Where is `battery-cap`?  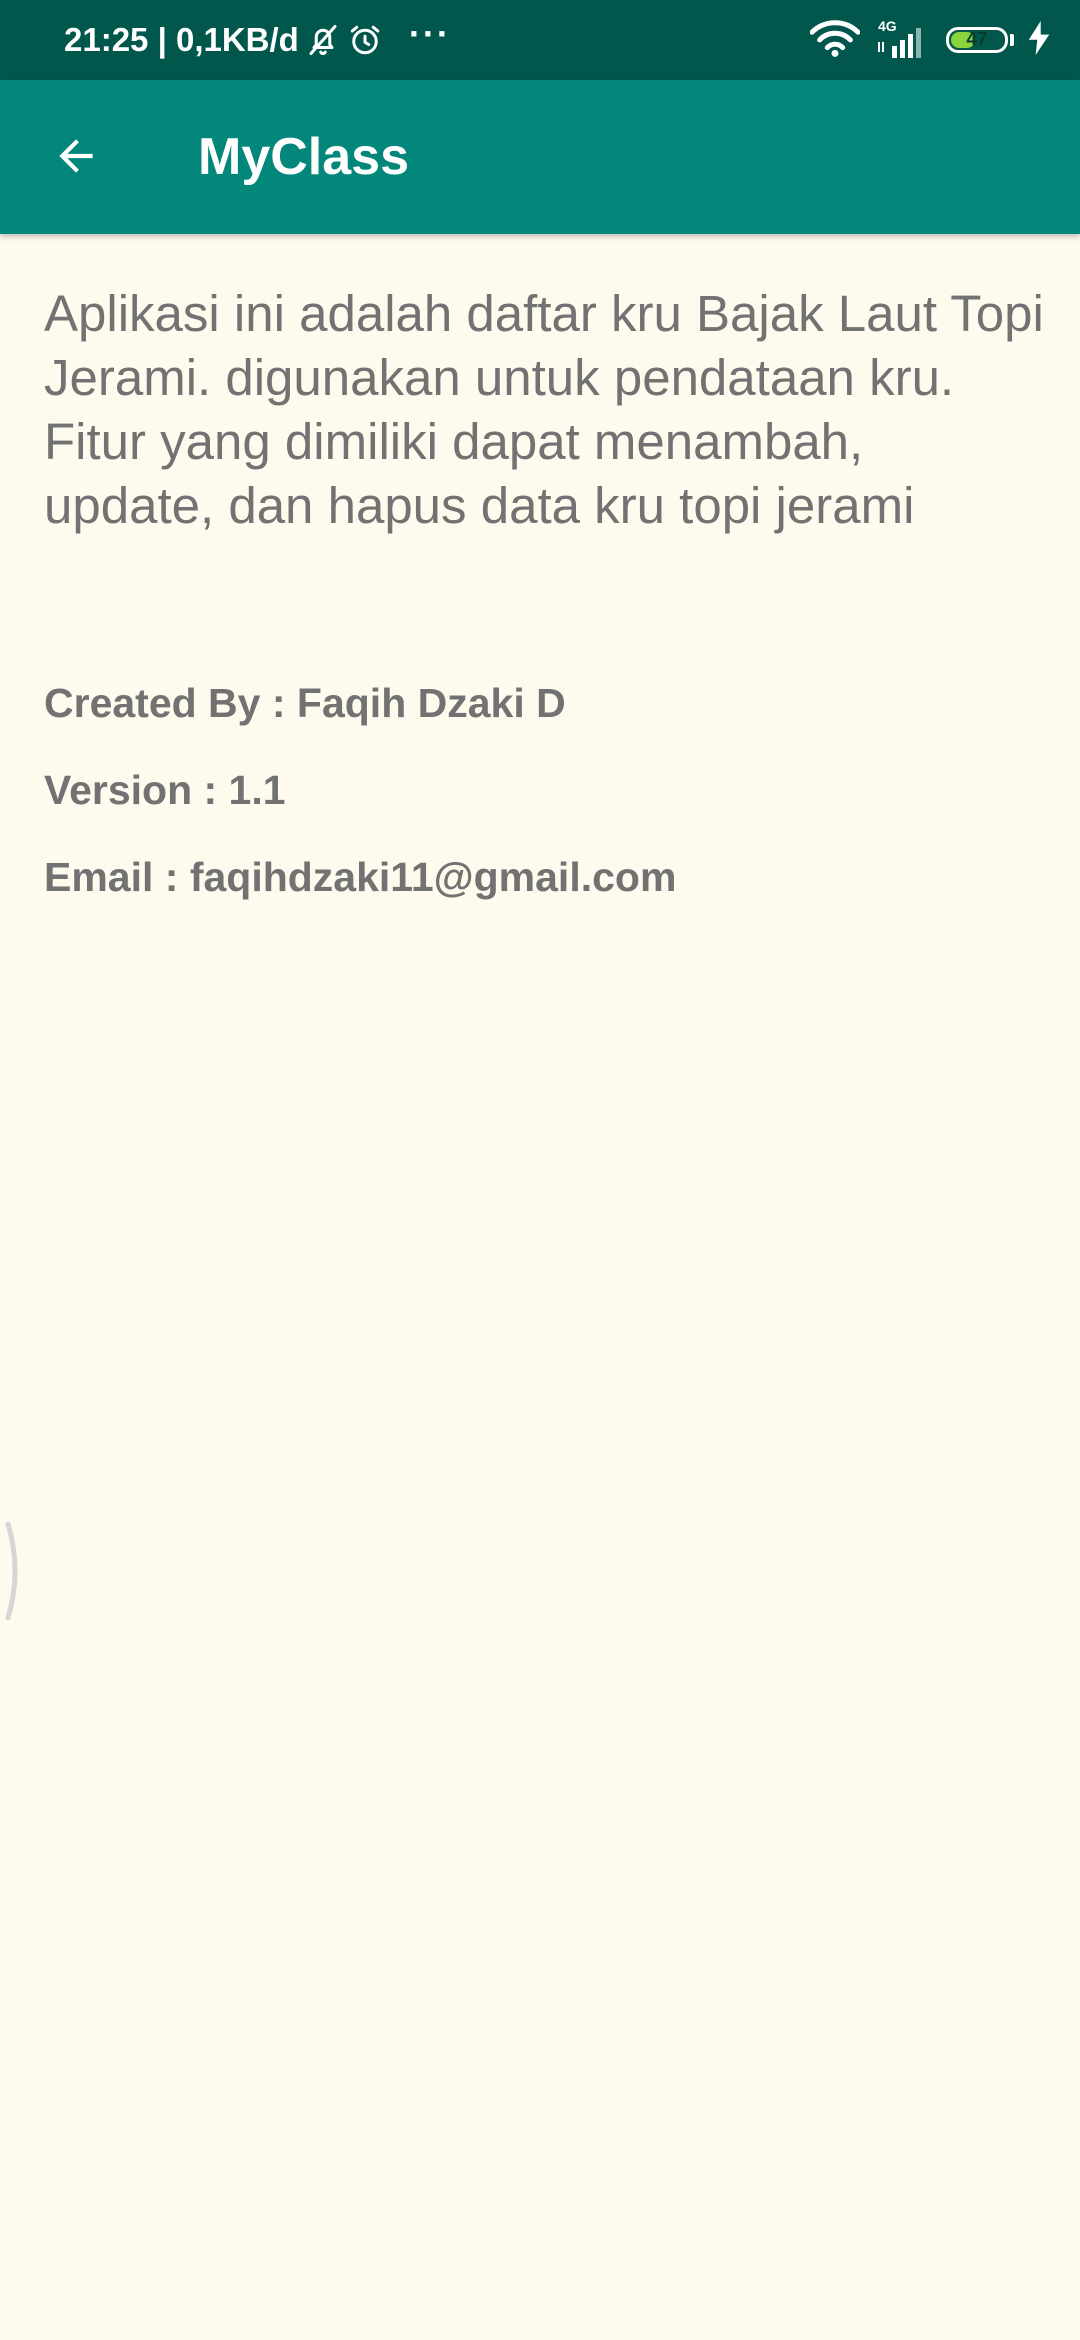 battery-cap is located at coordinates (1012, 40).